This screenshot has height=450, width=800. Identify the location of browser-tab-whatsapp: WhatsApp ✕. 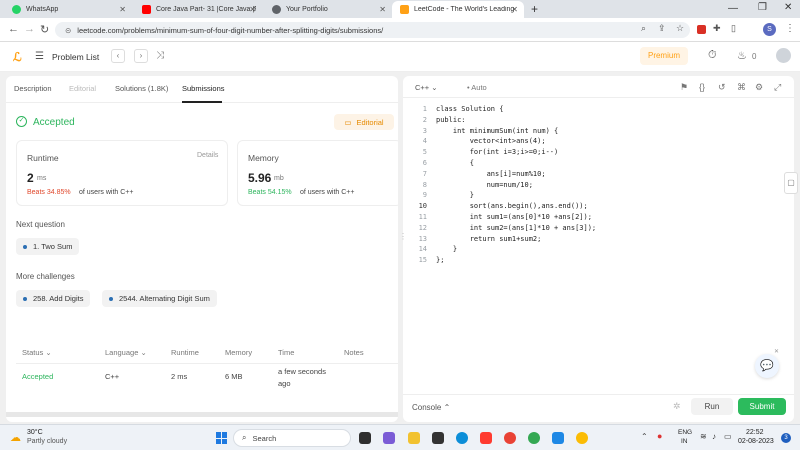
(68, 9).